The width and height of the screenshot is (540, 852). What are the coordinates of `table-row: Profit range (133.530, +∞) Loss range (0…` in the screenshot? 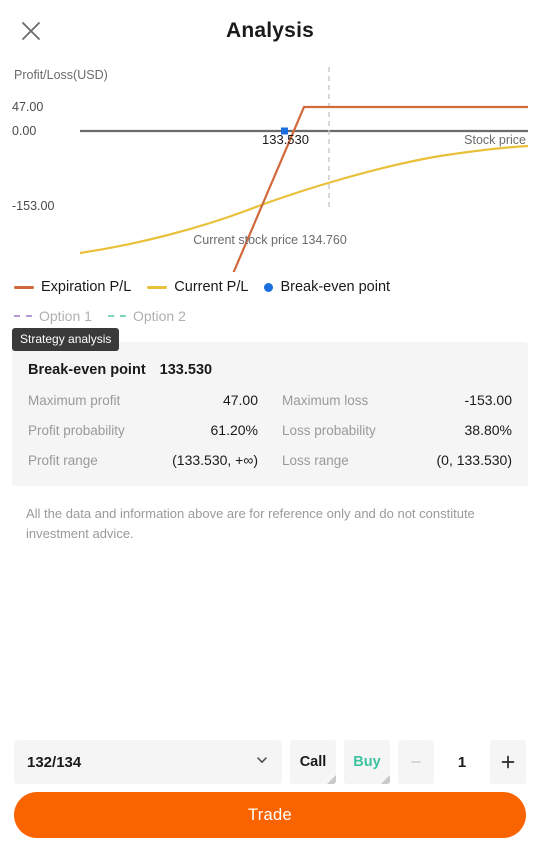 It's located at (270, 460).